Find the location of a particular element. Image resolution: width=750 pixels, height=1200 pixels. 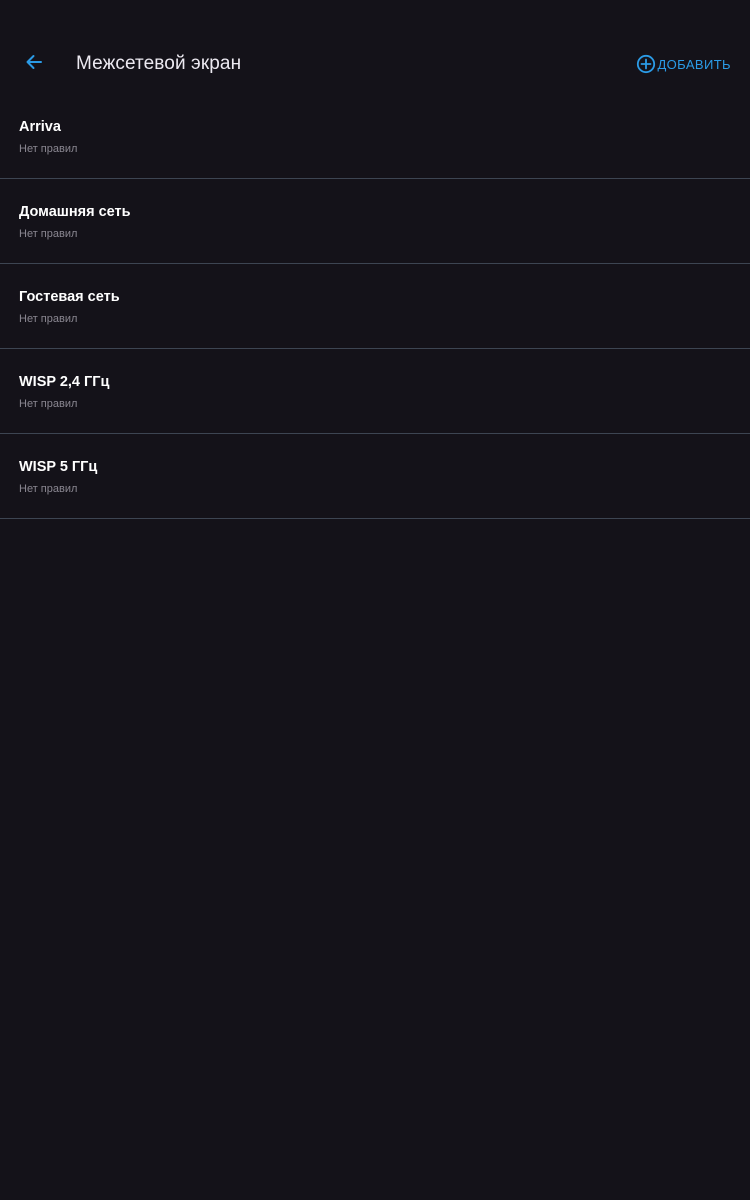

network-name: Гостевая сеть is located at coordinates (69, 297).